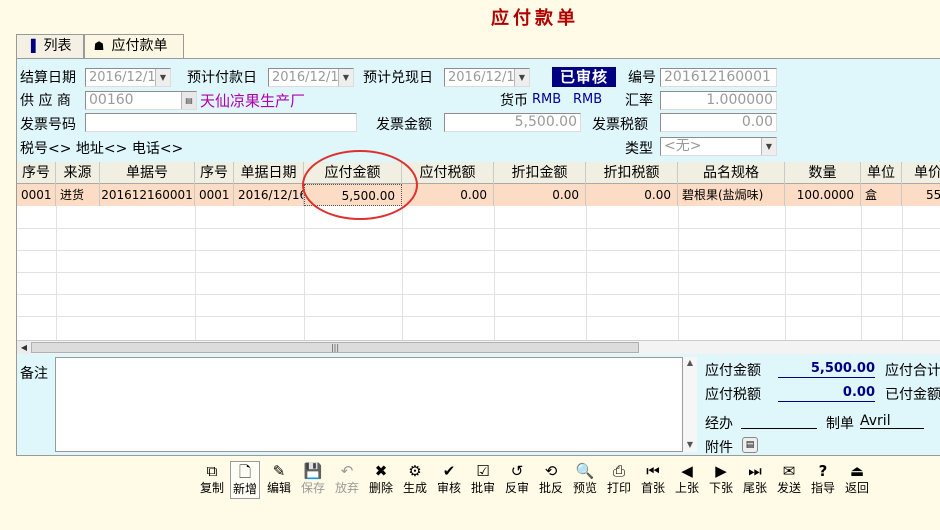 The height and width of the screenshot is (530, 940). Describe the element at coordinates (398, 78) in the screenshot. I see `plan-cash-date-label: 预计兑现日` at that location.